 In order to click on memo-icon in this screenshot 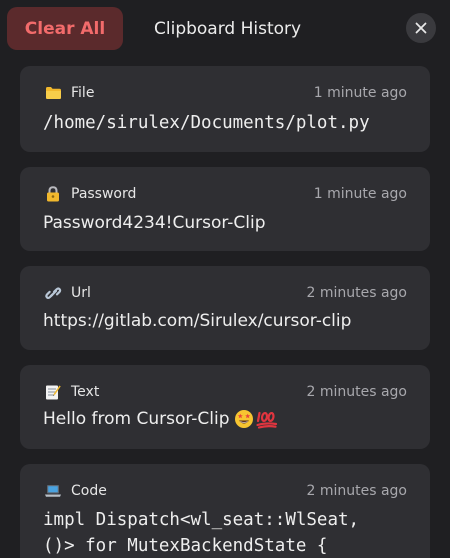, I will do `click(53, 392)`.